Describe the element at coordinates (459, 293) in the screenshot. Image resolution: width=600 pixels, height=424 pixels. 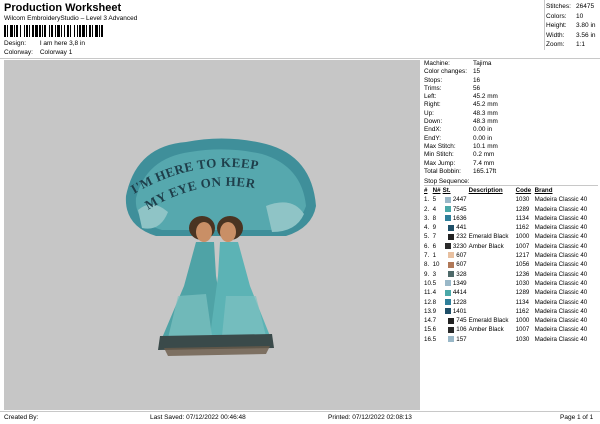
I see `row-stitches: 4414` at that location.